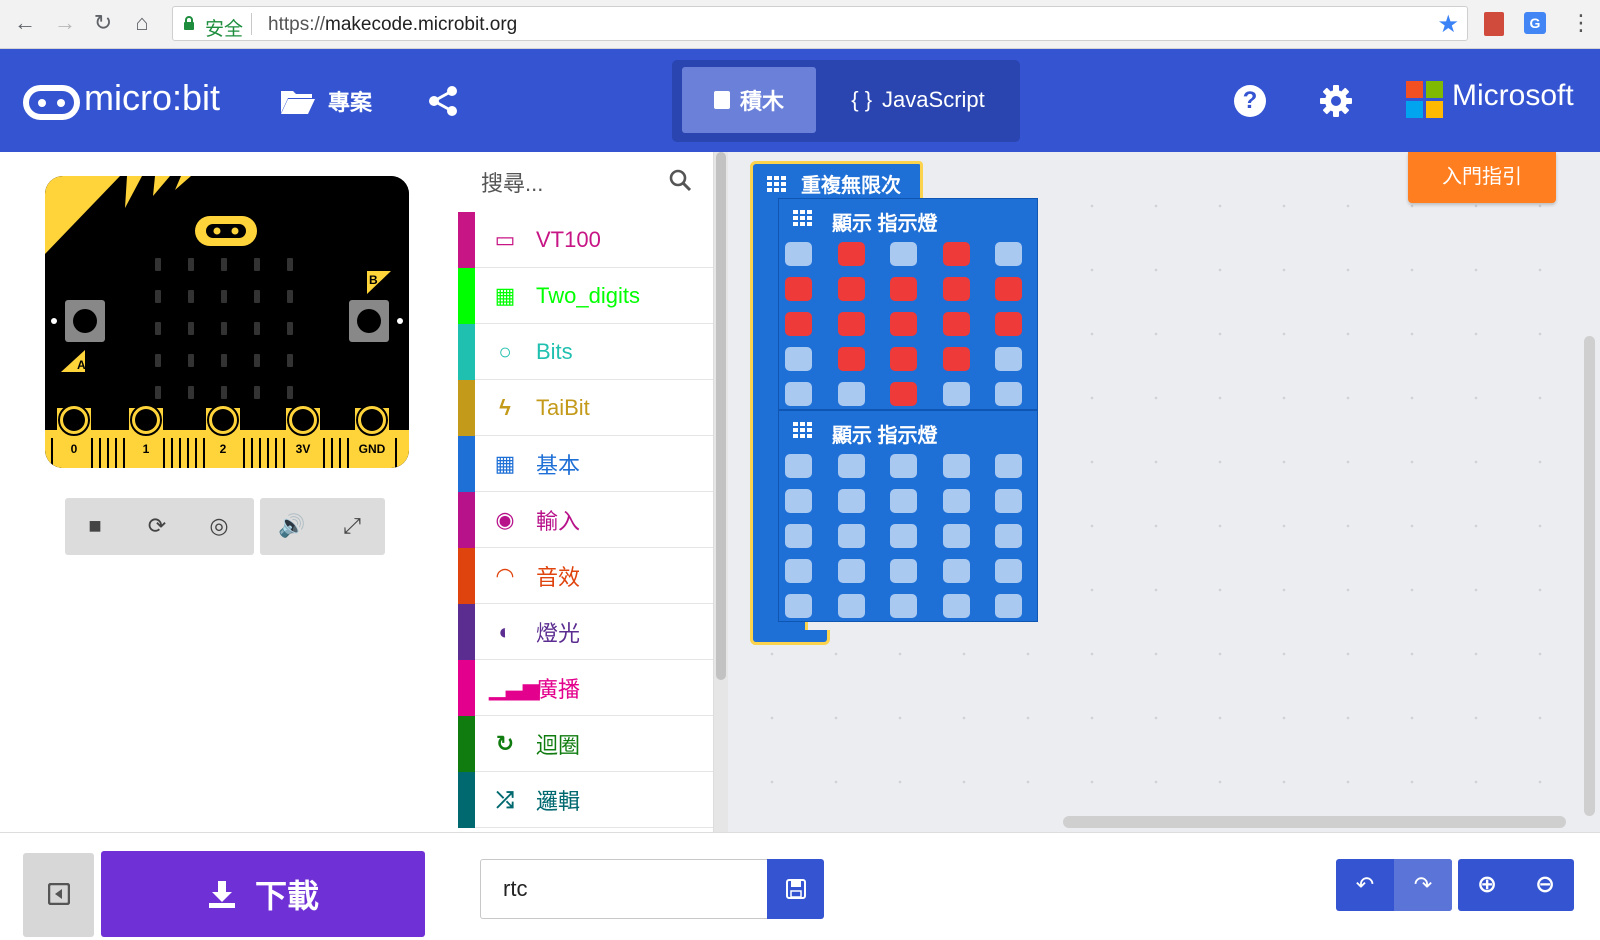  I want to click on bookmark-star-icon: ★, so click(1448, 24).